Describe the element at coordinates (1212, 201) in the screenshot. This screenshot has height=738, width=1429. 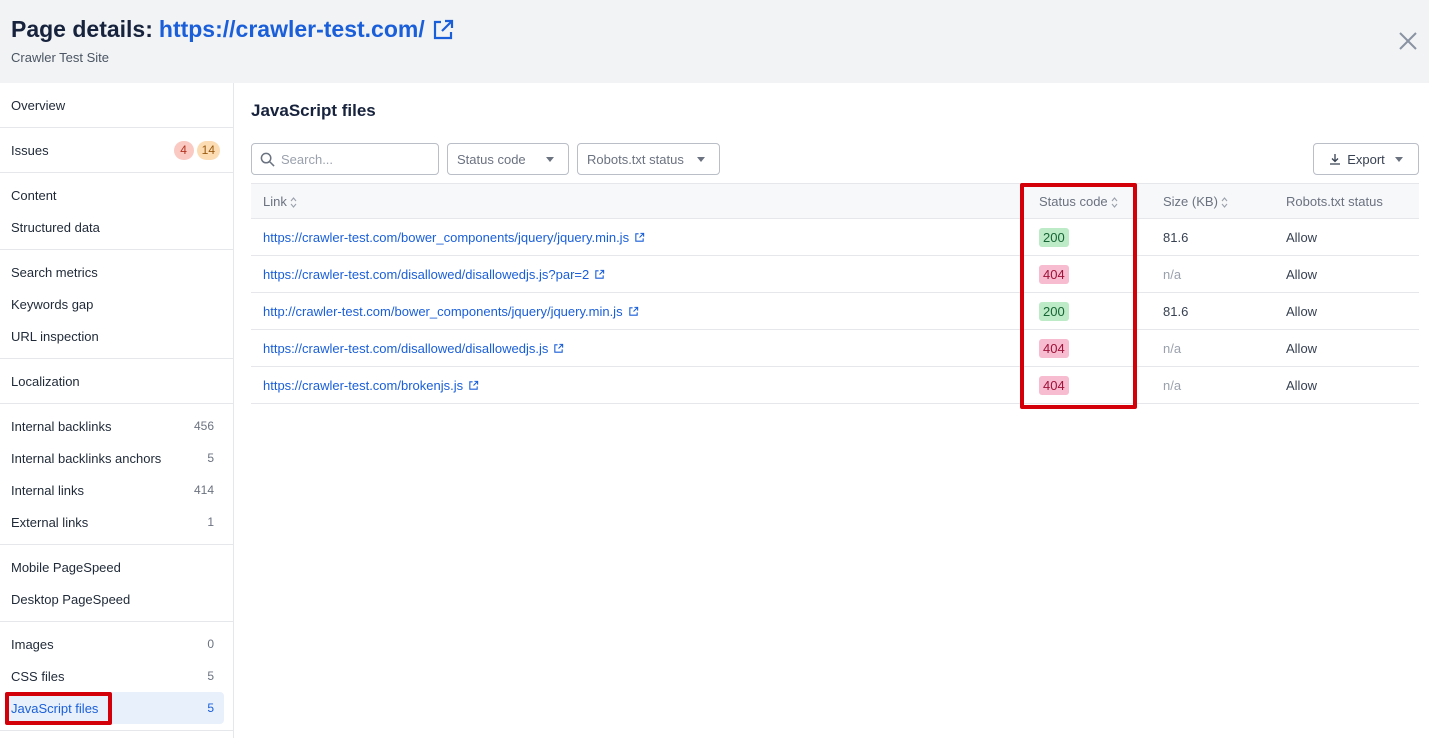
I see `column-header-size: Size (KB)` at that location.